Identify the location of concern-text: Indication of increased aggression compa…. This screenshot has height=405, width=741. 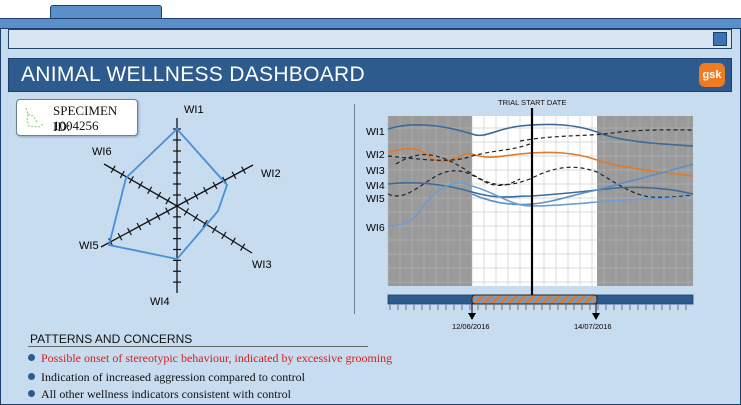
(173, 377).